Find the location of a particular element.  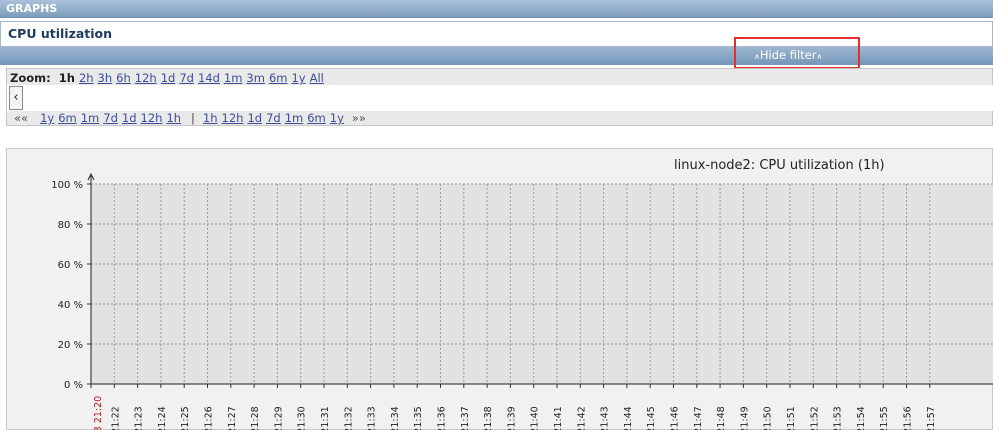

zoom-option-active: 1h is located at coordinates (67, 78).